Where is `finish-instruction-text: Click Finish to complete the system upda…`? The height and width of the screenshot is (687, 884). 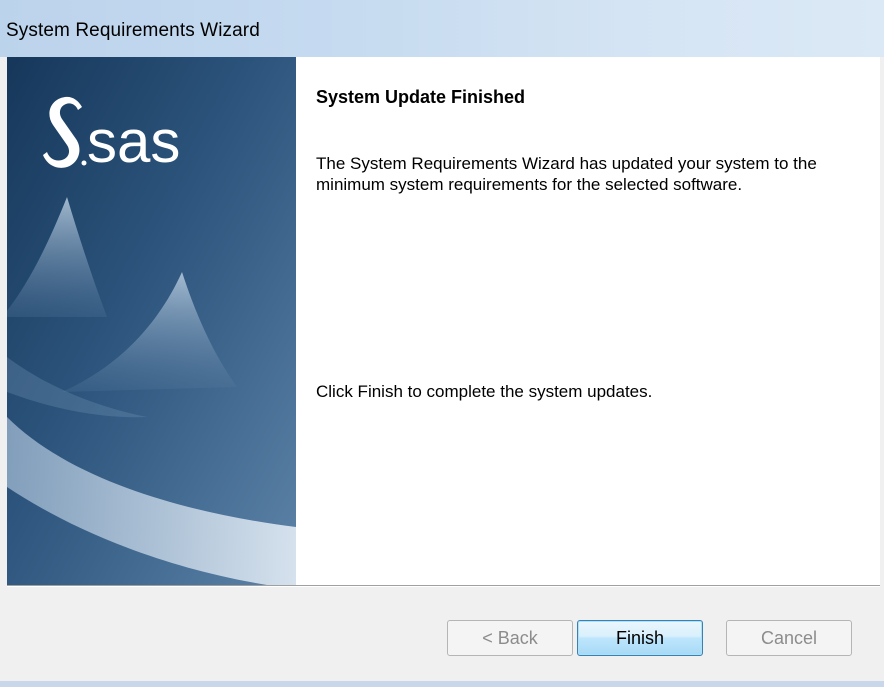
finish-instruction-text: Click Finish to complete the system upda… is located at coordinates (484, 391).